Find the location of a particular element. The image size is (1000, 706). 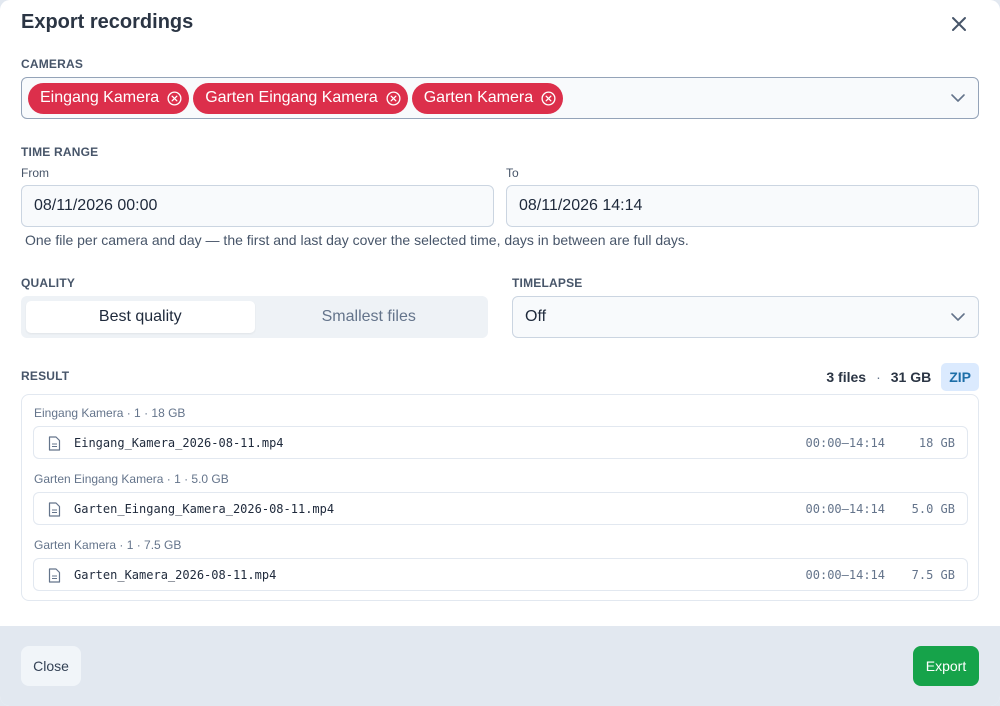

time-range-label: TIME RANGE is located at coordinates (60, 152).